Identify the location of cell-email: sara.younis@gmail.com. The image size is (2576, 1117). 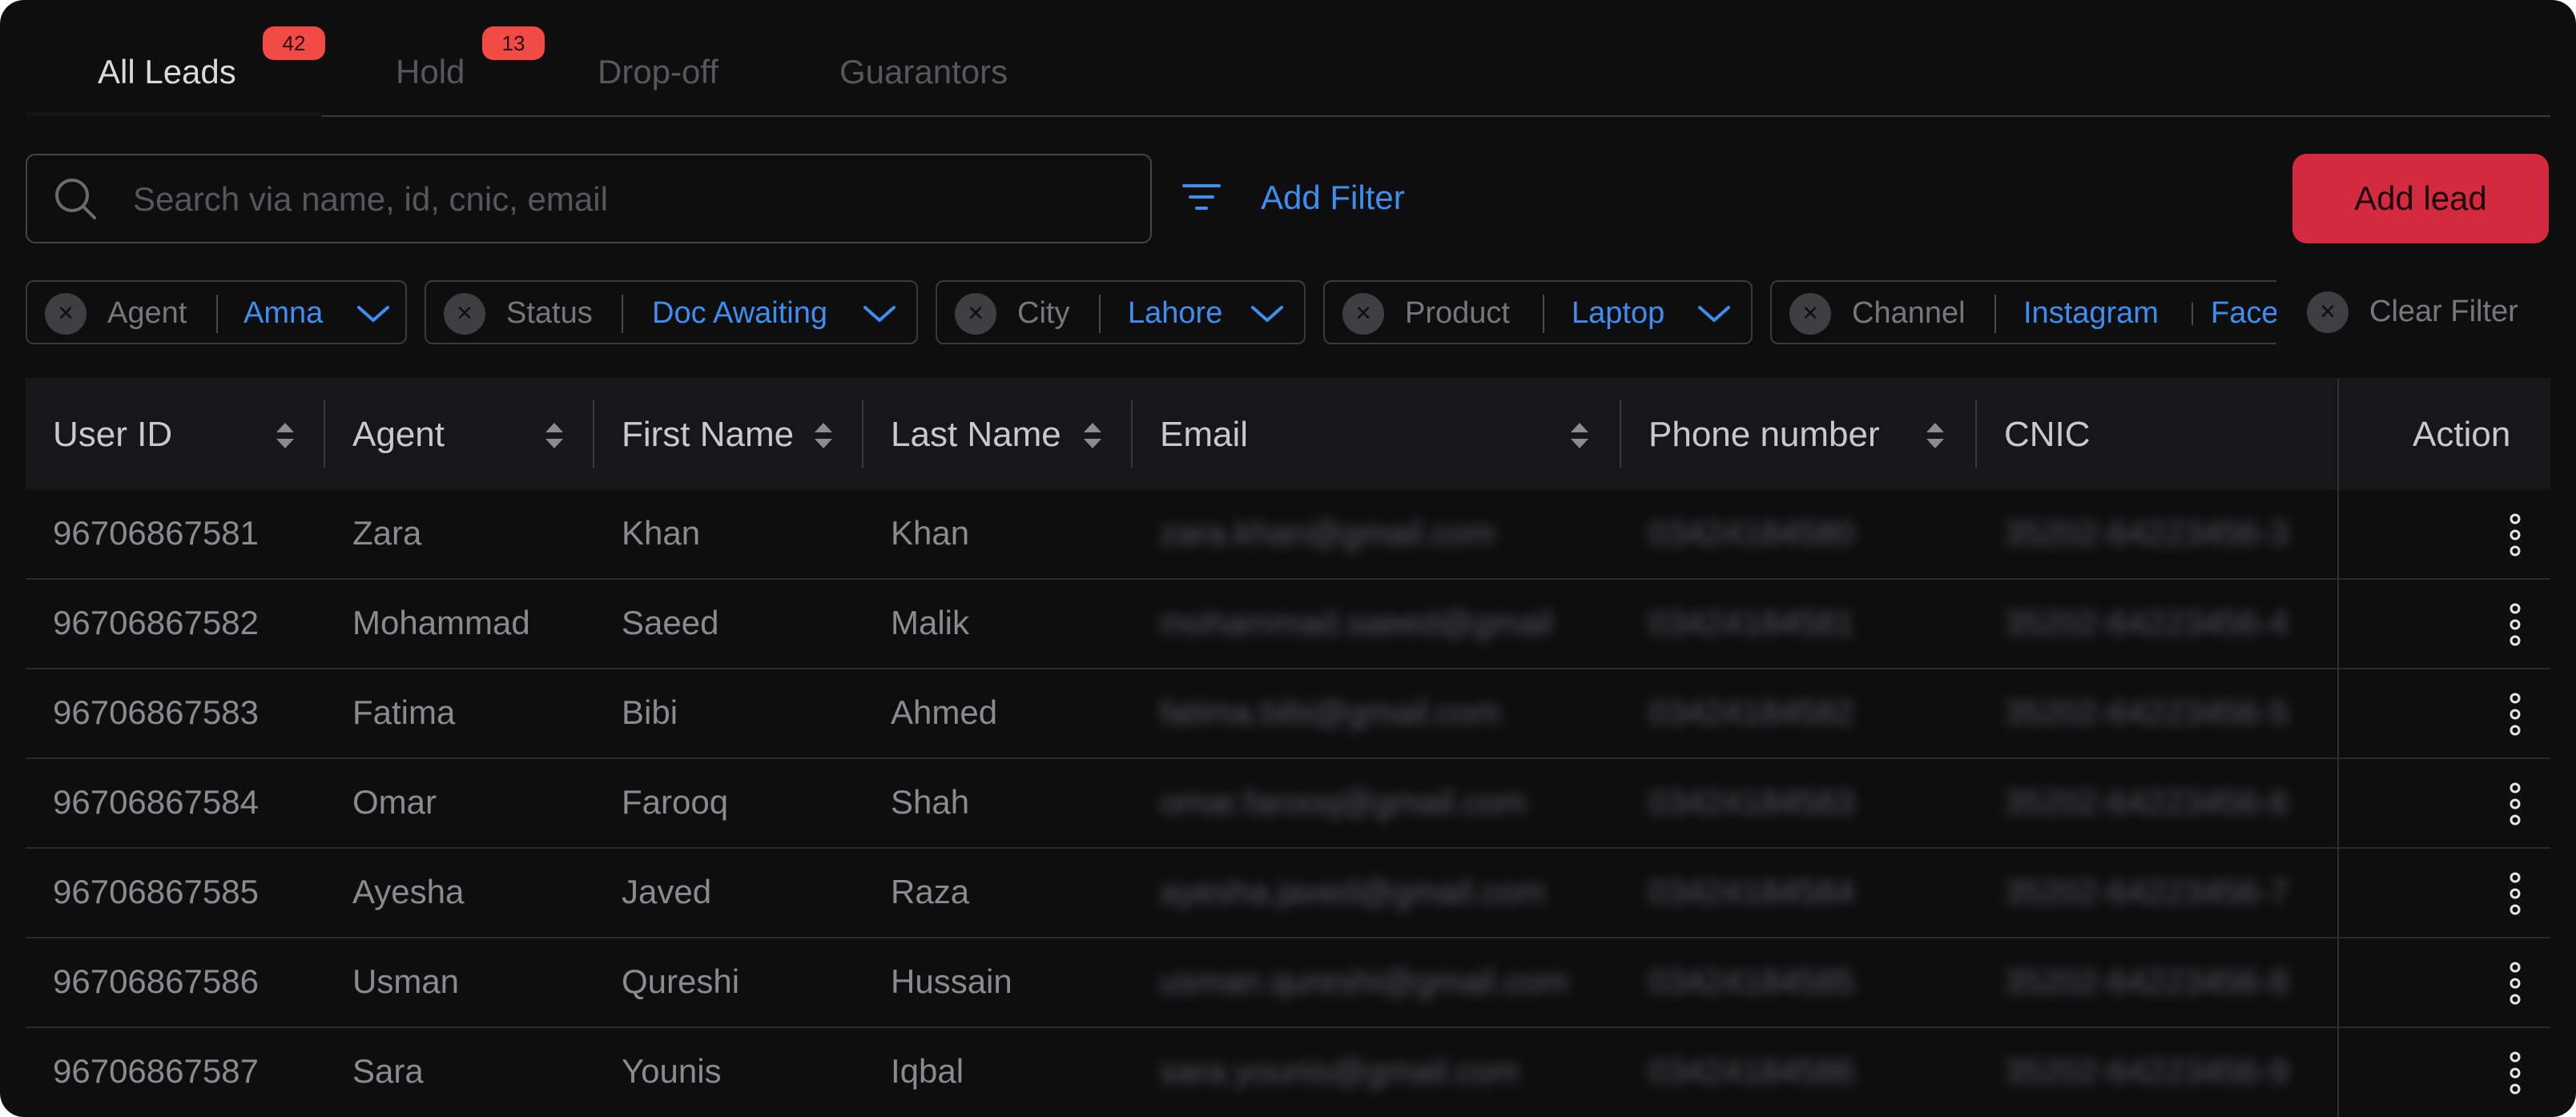
(1339, 1071).